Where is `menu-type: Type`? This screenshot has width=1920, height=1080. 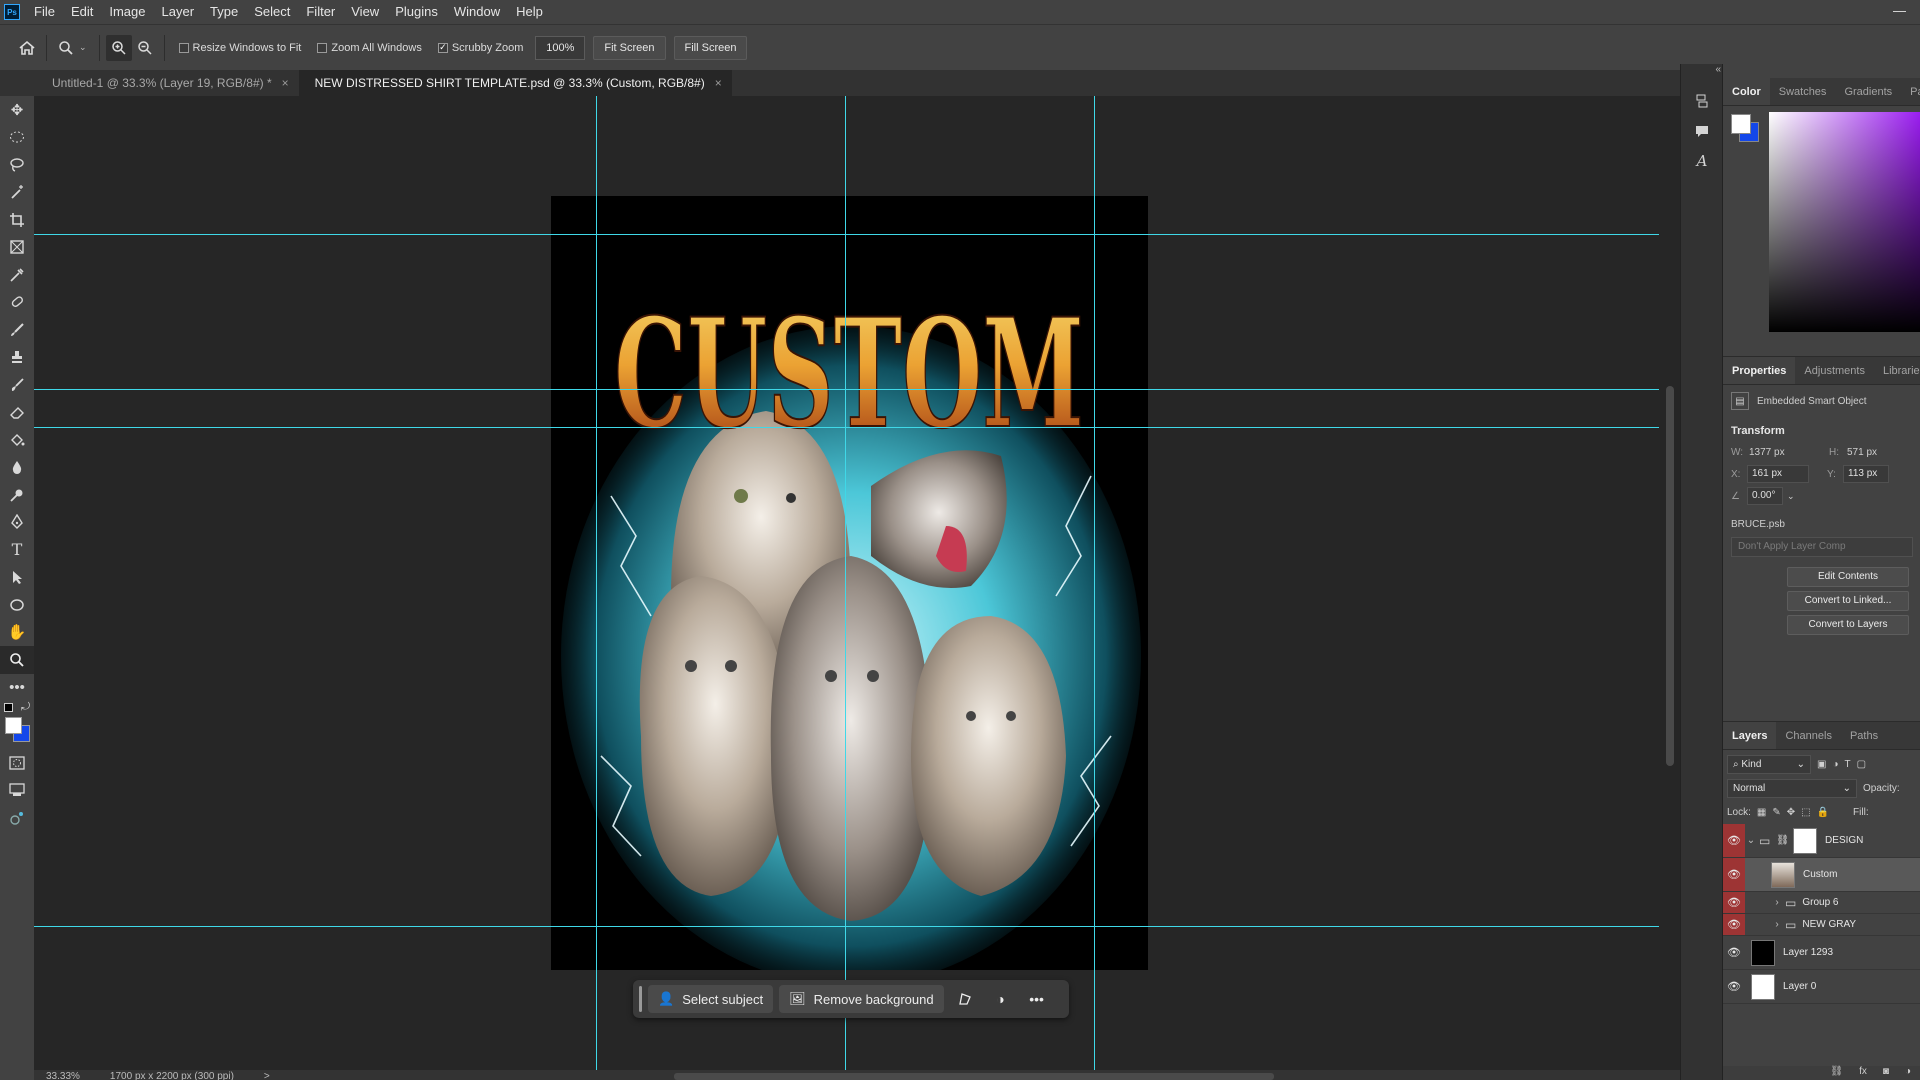 menu-type: Type is located at coordinates (224, 12).